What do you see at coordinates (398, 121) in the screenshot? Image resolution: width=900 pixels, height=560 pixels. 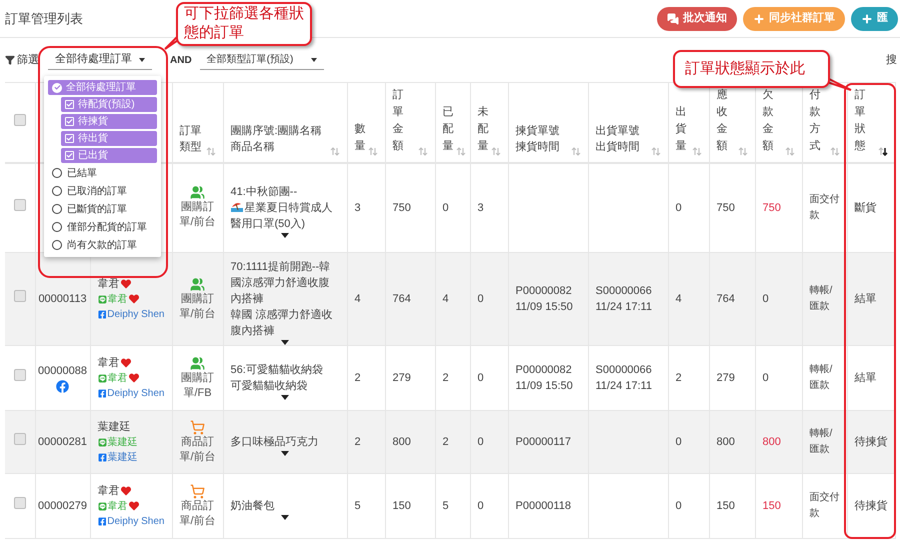 I see `column-header: 訂單金額` at bounding box center [398, 121].